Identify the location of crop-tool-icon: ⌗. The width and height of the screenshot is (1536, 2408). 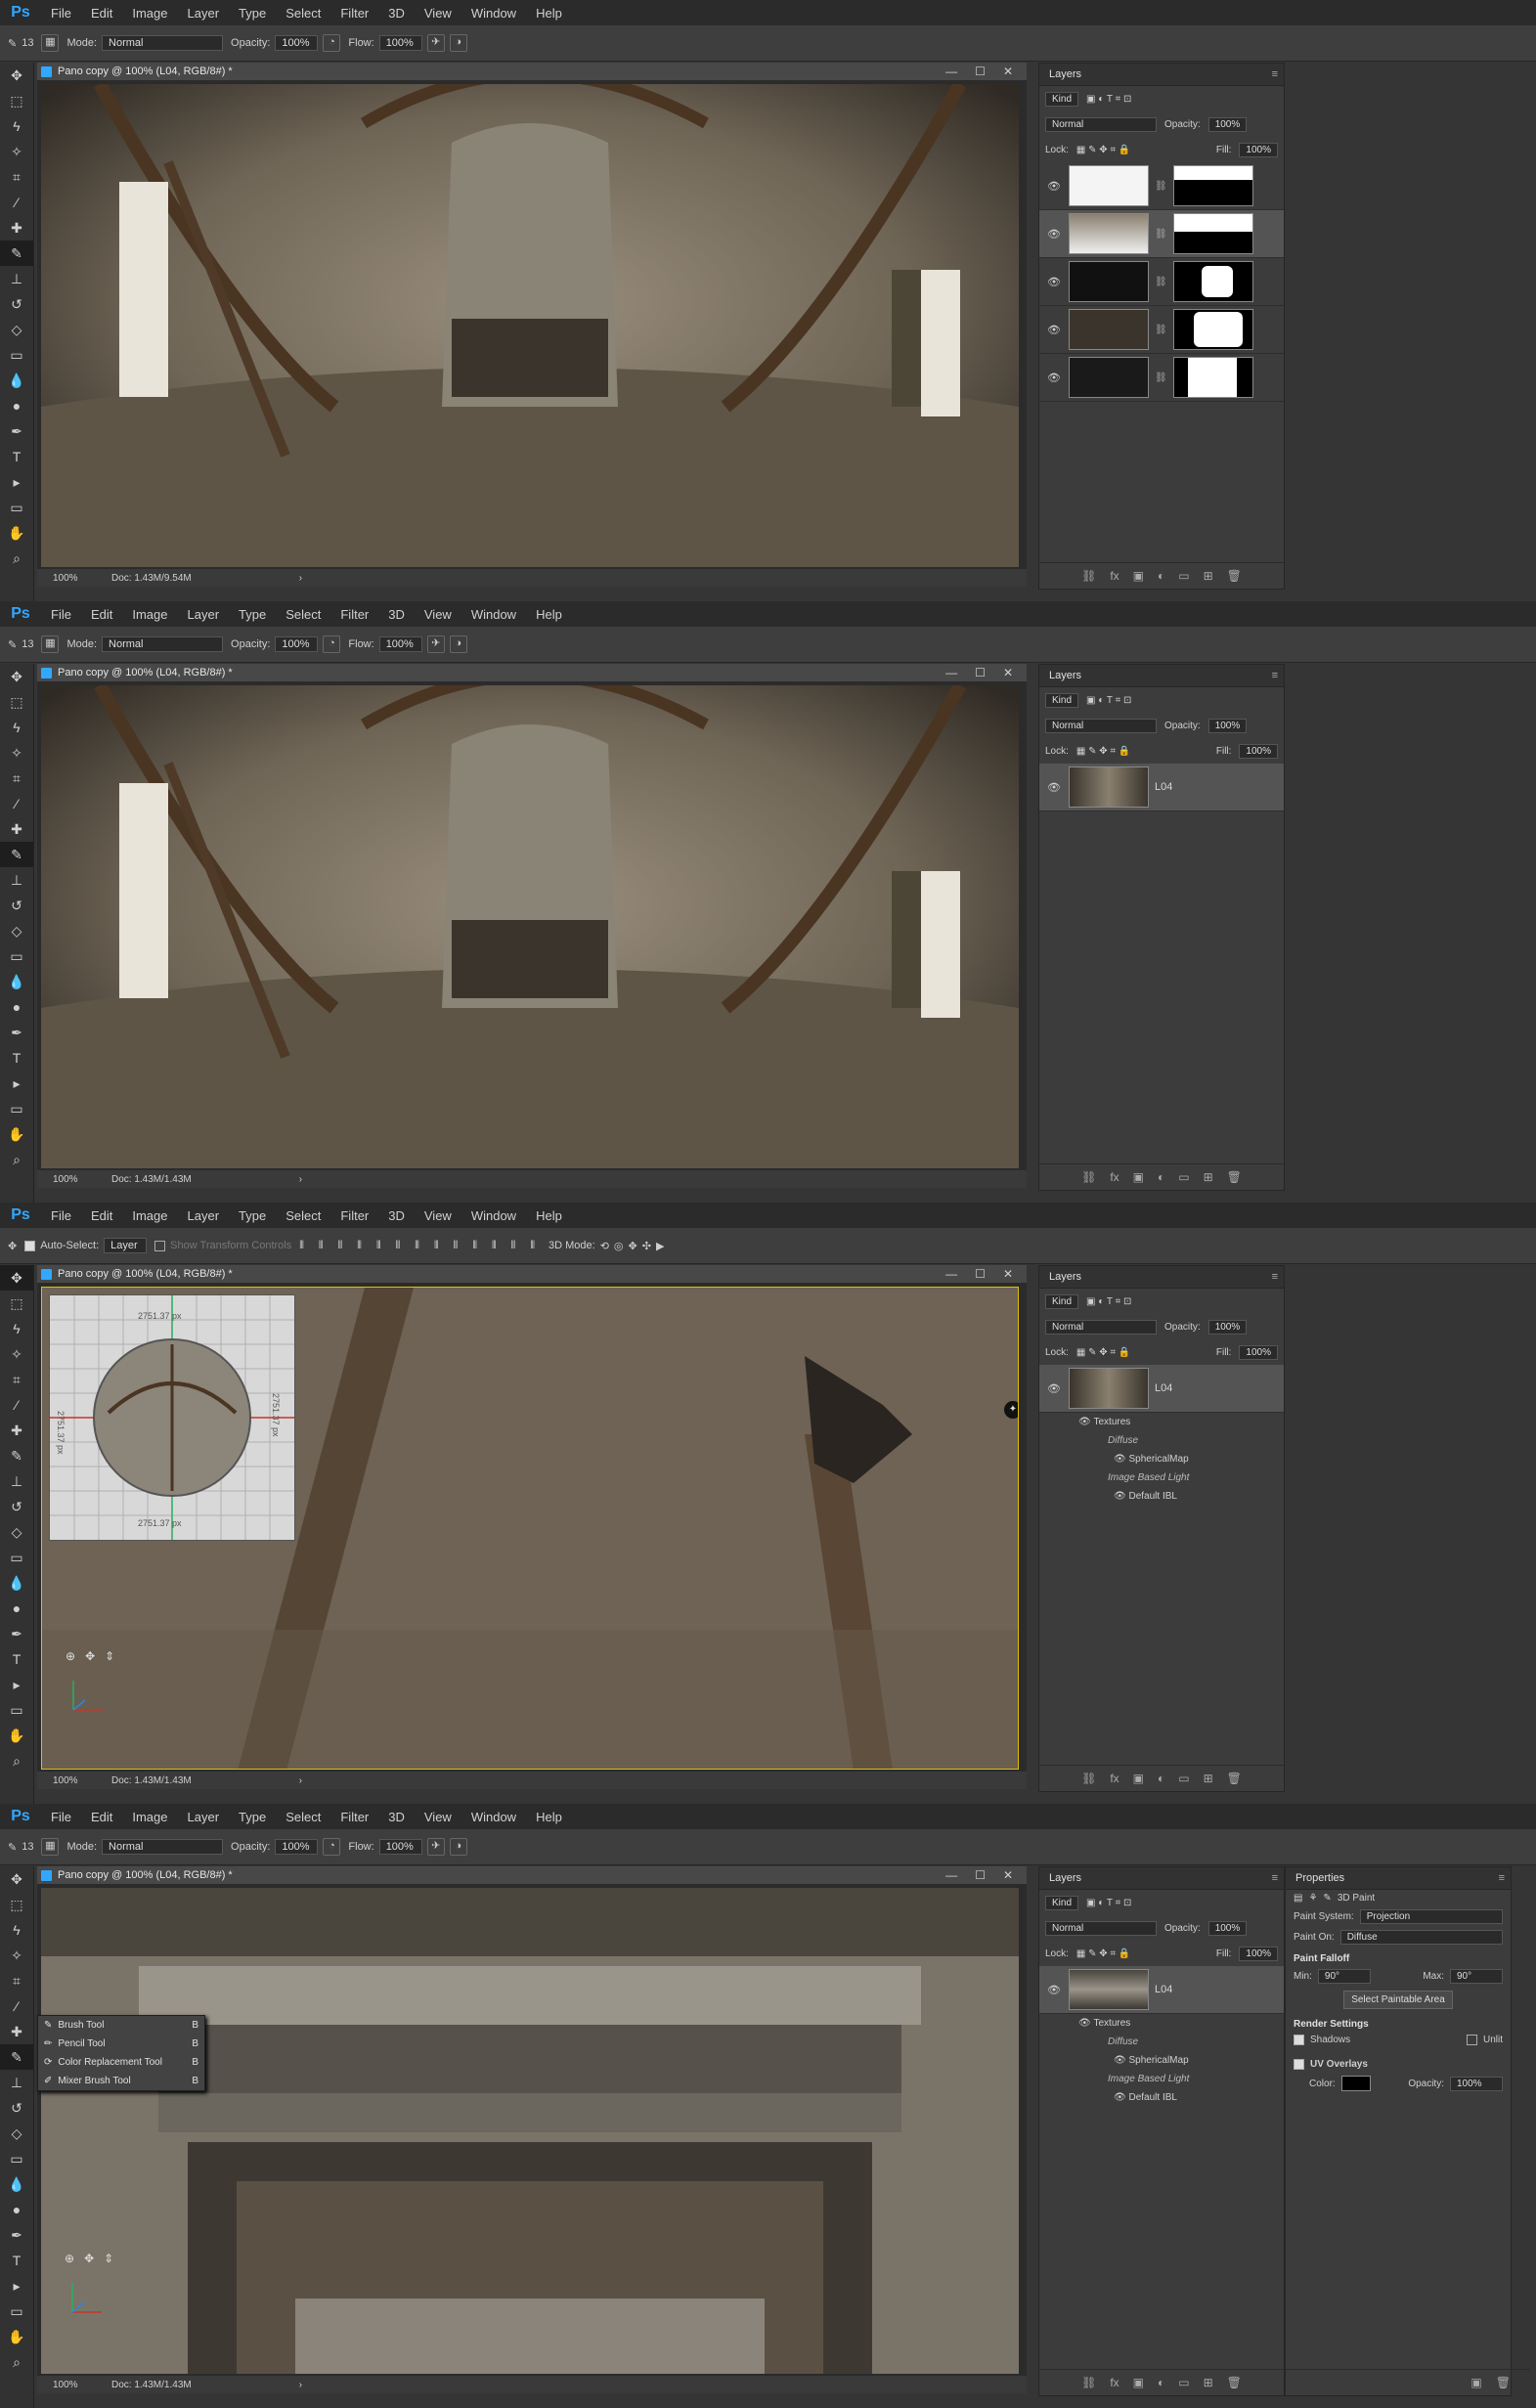
(16, 177).